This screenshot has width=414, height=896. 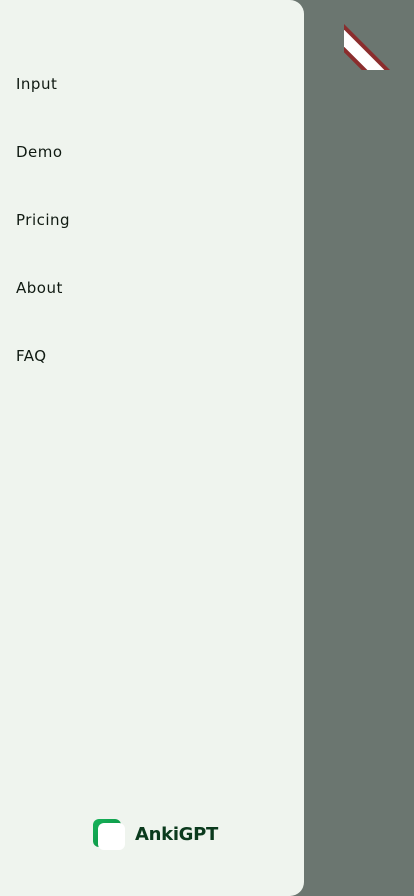 What do you see at coordinates (379, 44) in the screenshot?
I see `ribbon-stripe` at bounding box center [379, 44].